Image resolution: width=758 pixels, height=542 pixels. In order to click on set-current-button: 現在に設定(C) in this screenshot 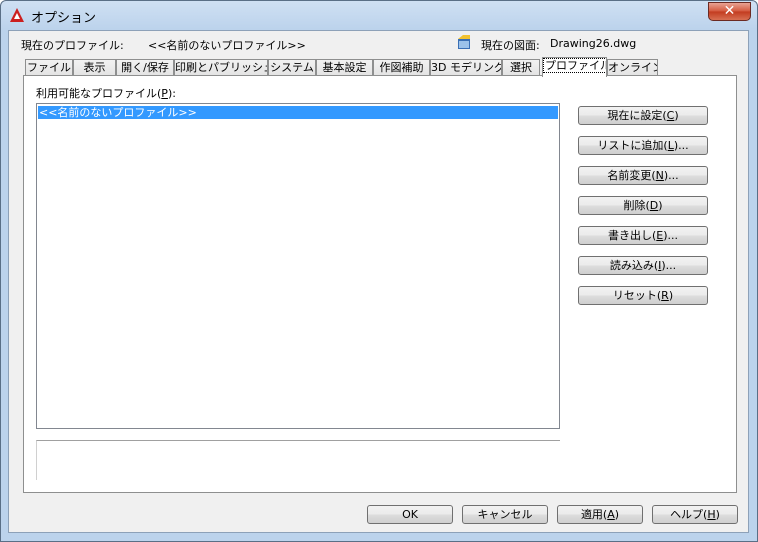, I will do `click(643, 115)`.